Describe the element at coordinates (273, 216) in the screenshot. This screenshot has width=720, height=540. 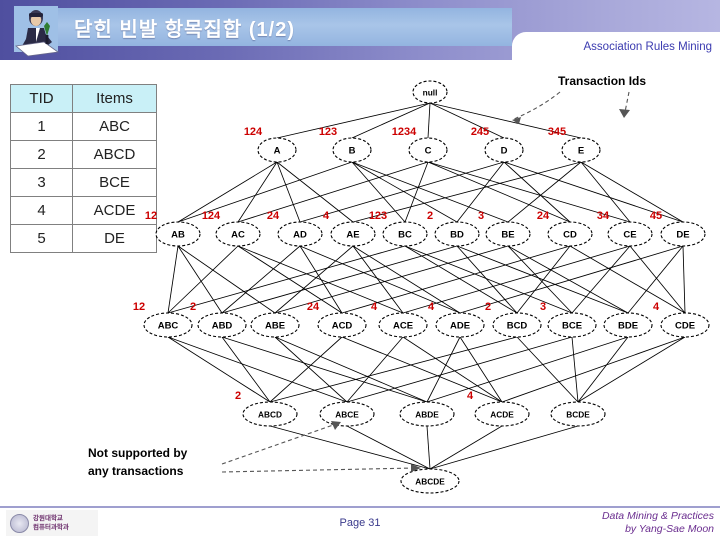
I see `tid-label-ad: 24` at that location.